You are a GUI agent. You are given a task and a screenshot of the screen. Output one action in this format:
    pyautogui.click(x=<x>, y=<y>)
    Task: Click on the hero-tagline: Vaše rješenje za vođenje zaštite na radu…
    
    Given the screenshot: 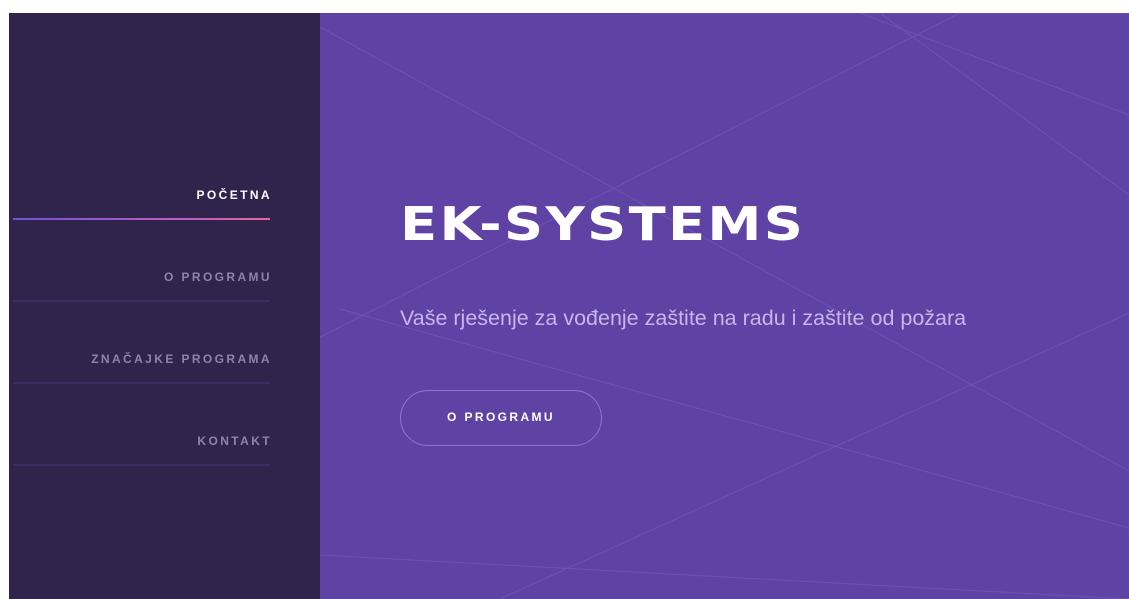 What is the action you would take?
    pyautogui.click(x=683, y=318)
    